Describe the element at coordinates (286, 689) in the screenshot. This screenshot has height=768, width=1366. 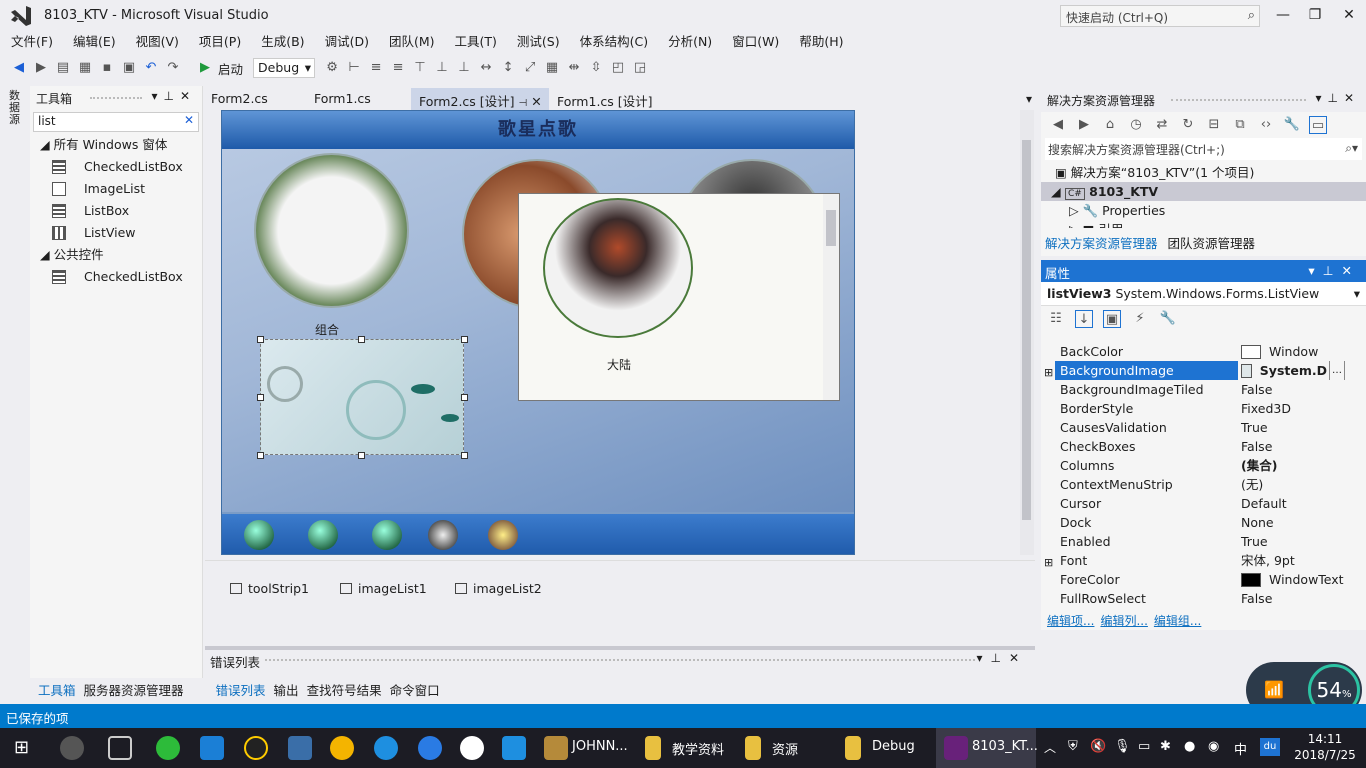
I see `tab-output: 输出` at that location.